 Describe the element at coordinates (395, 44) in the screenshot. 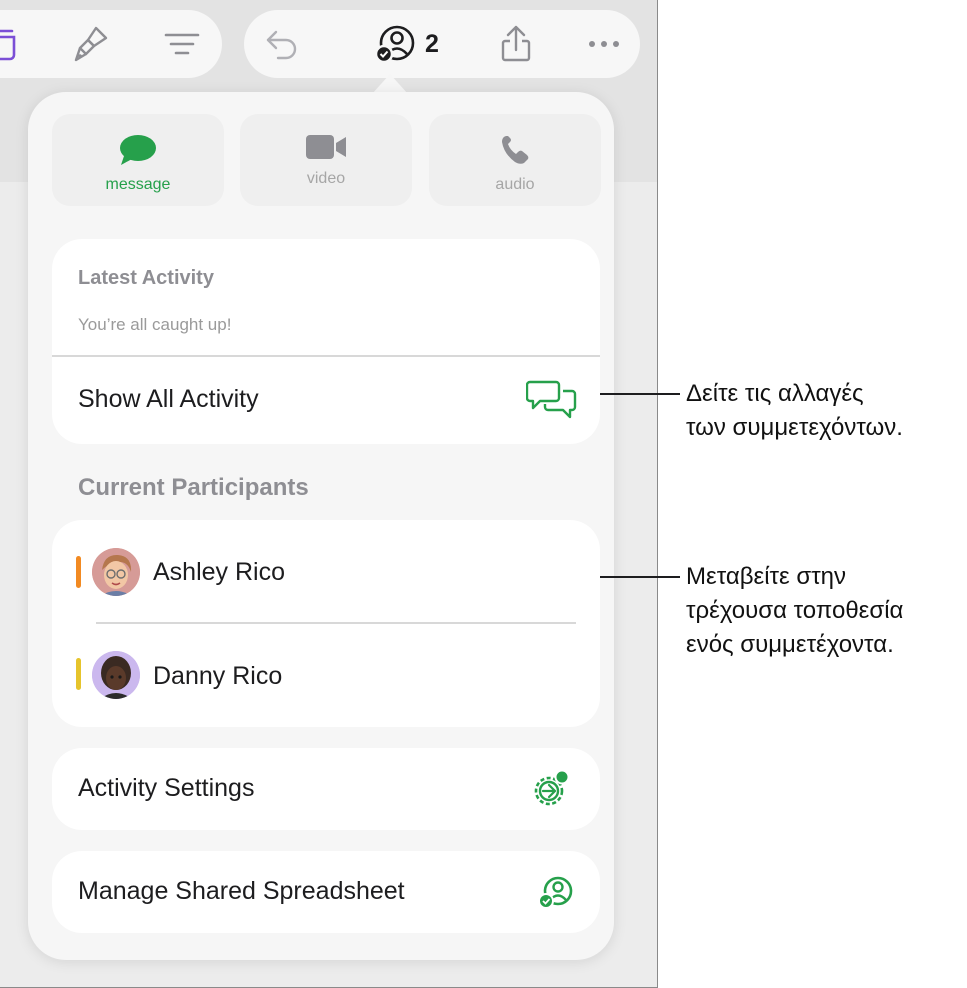

I see `collaborate-icon` at that location.